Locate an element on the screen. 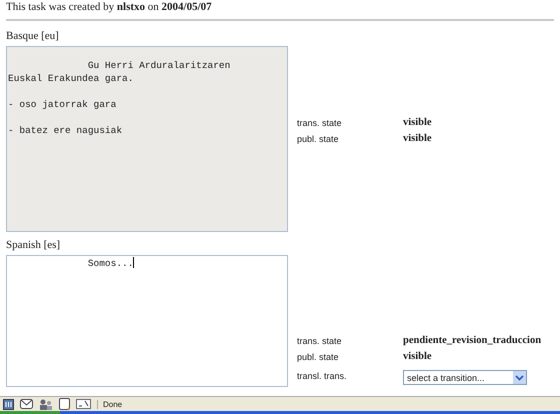 Image resolution: width=560 pixels, height=414 pixels. language-label: Spanish [es] is located at coordinates (34, 245).